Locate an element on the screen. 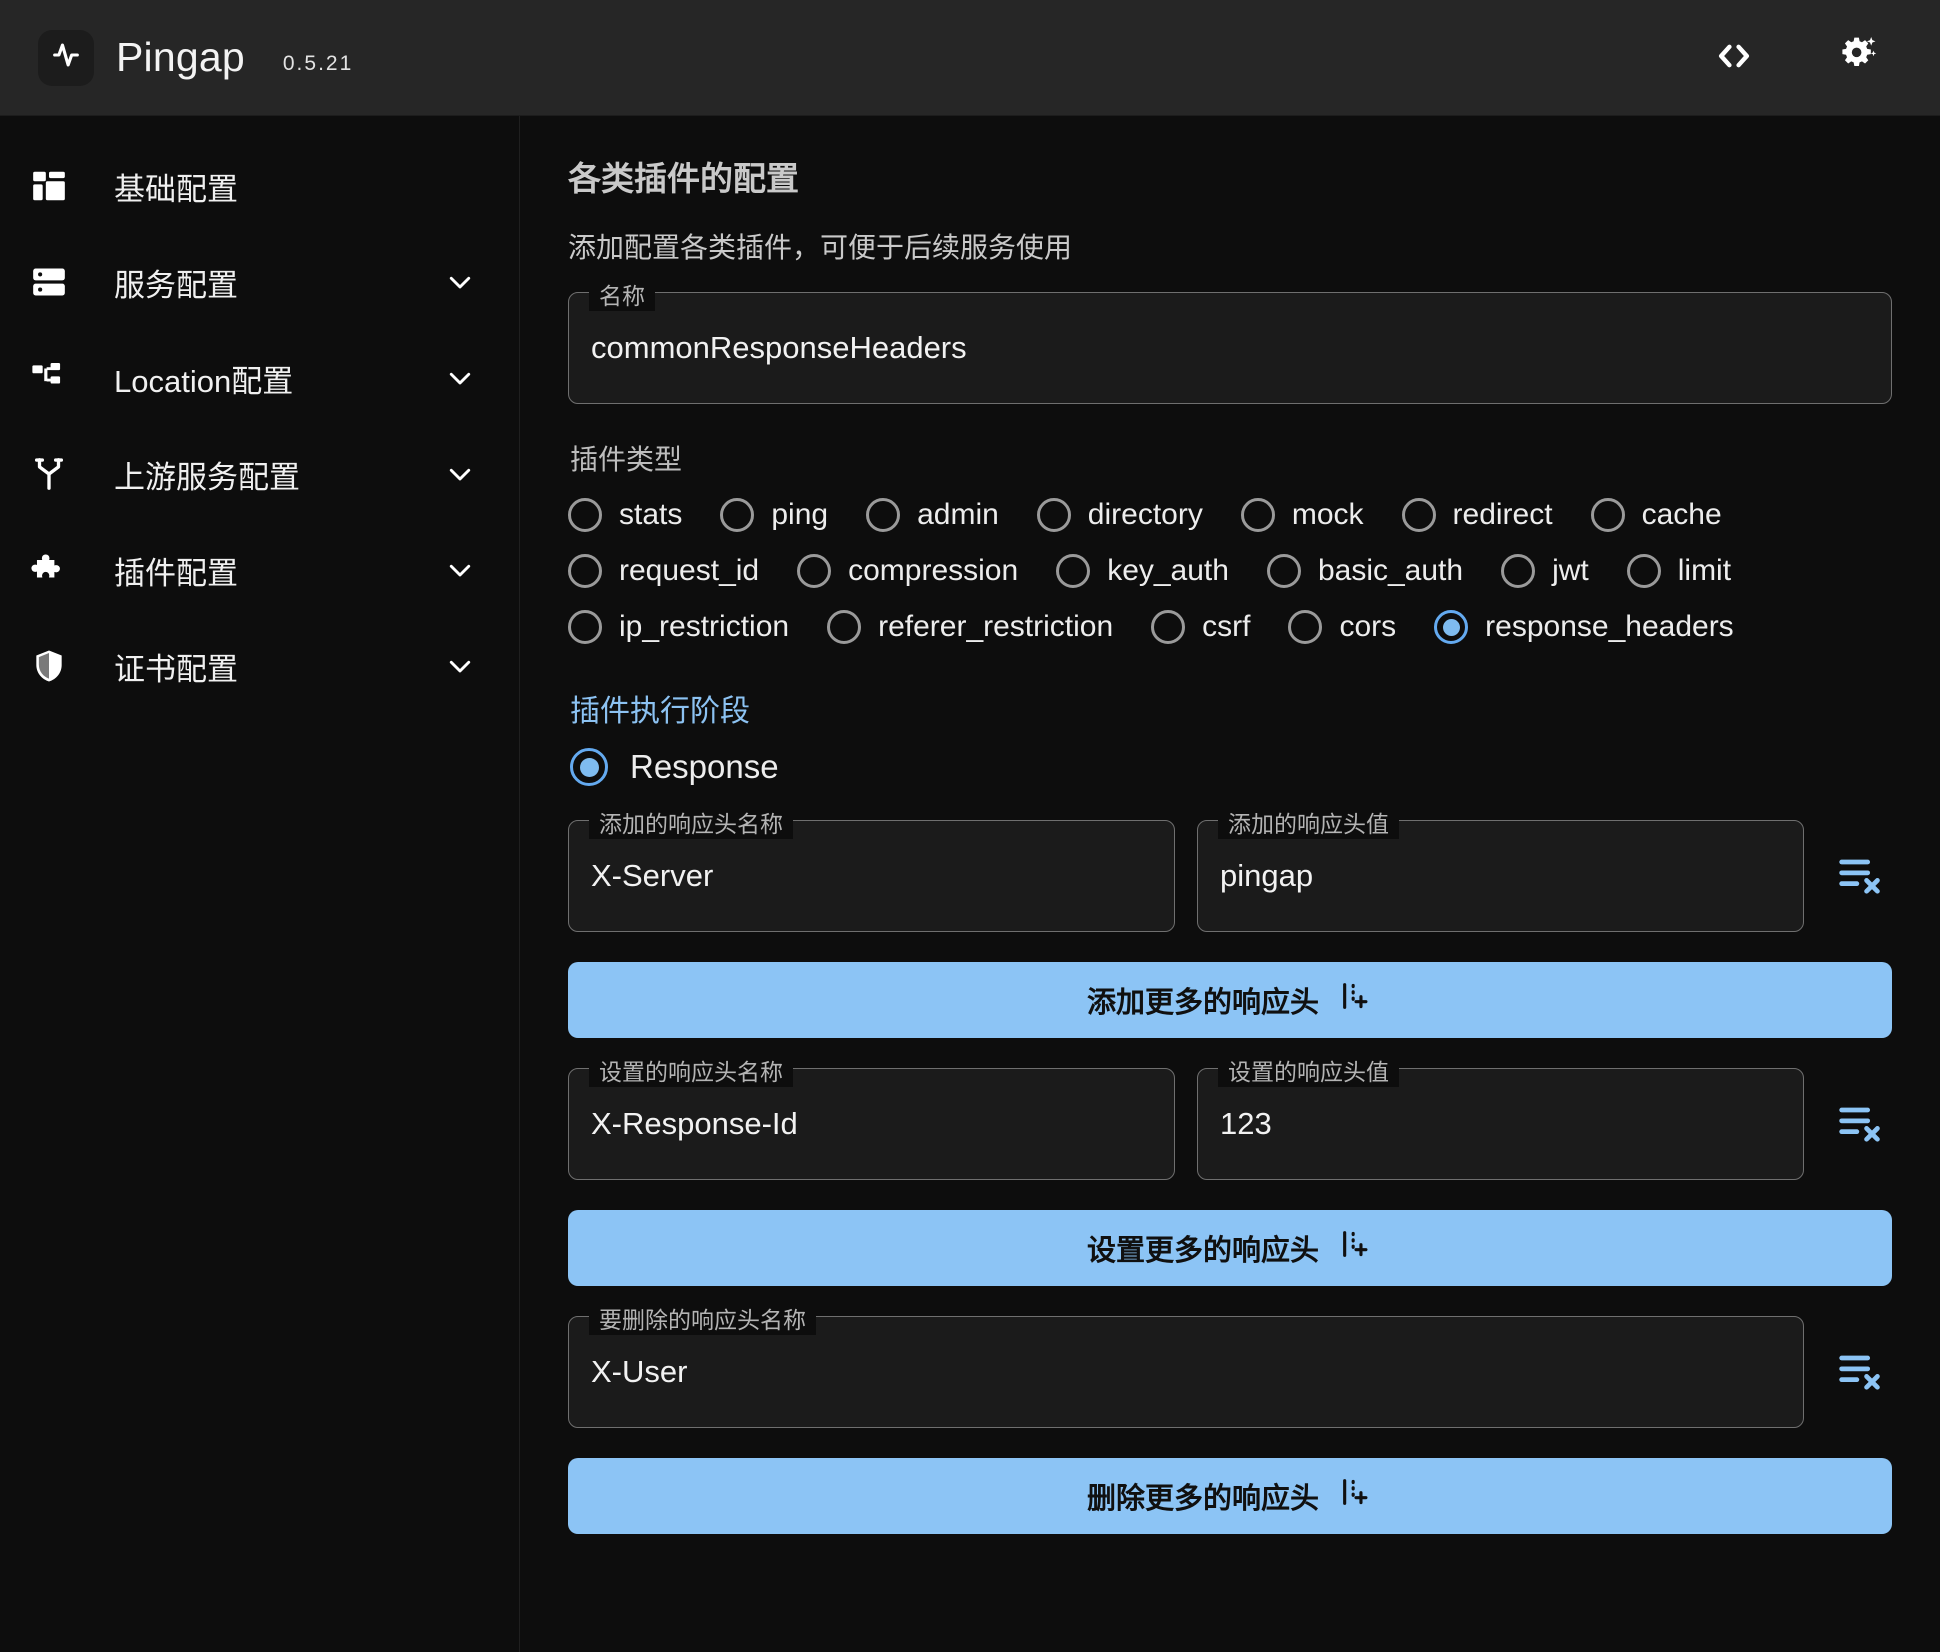 This screenshot has height=1652, width=1940. radio-option-redirect: redirect is located at coordinates (1477, 515).